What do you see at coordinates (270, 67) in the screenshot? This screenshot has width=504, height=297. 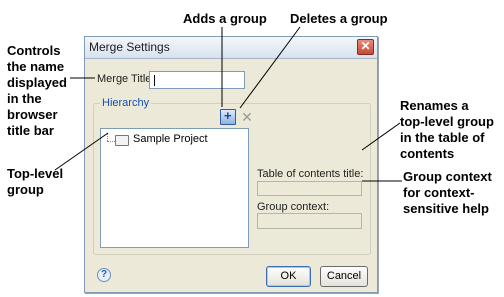 I see `leader-deletes-group` at bounding box center [270, 67].